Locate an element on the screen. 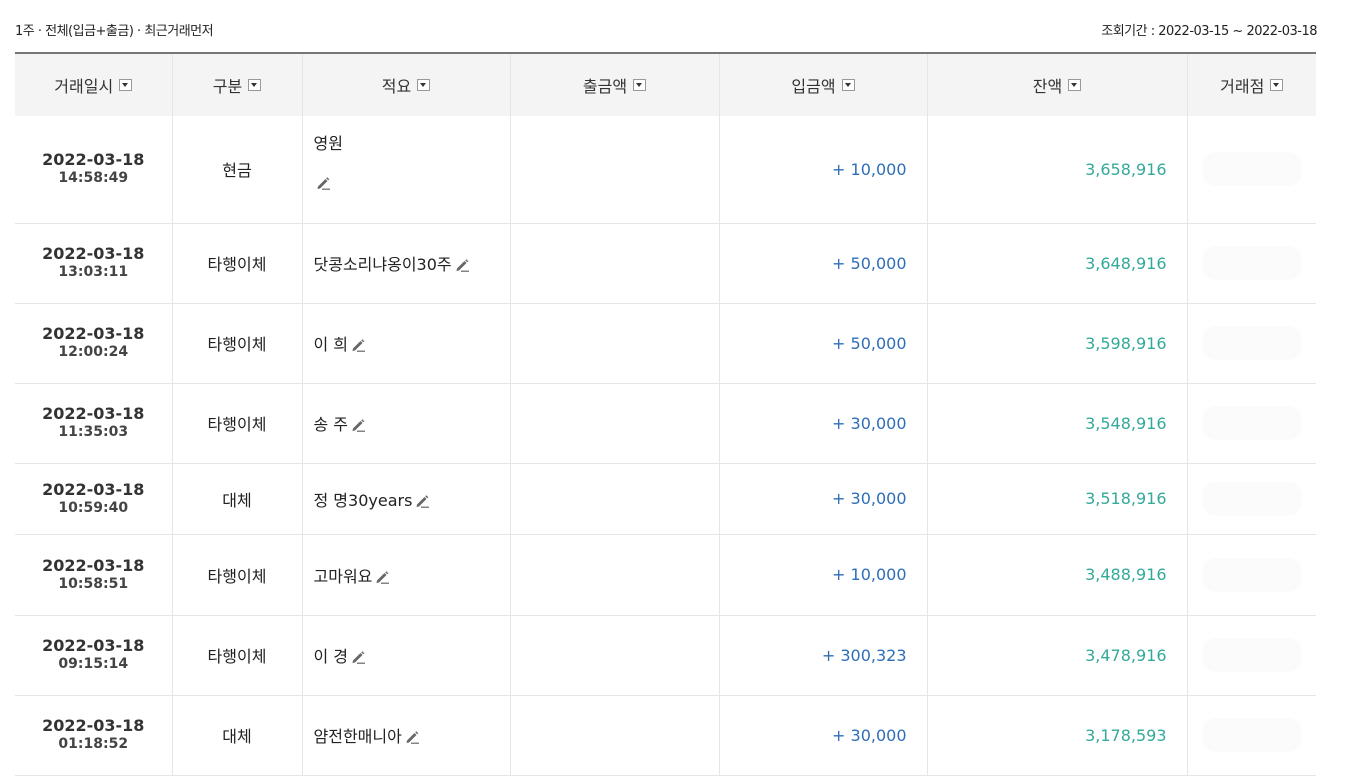  memo-text: 닷콩소리냐옹이30주 is located at coordinates (382, 264).